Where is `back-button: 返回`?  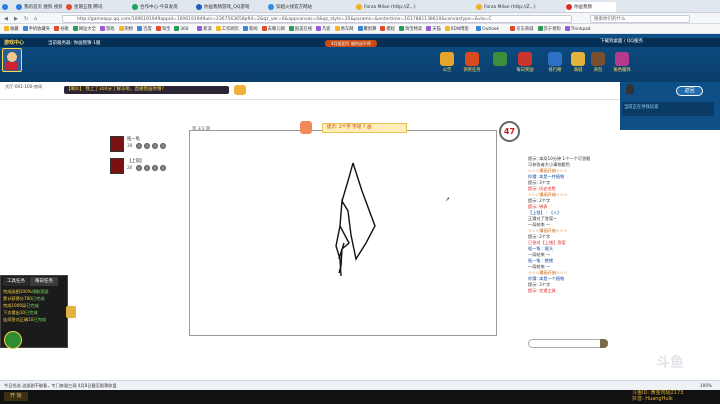 back-button: 返回 is located at coordinates (689, 91).